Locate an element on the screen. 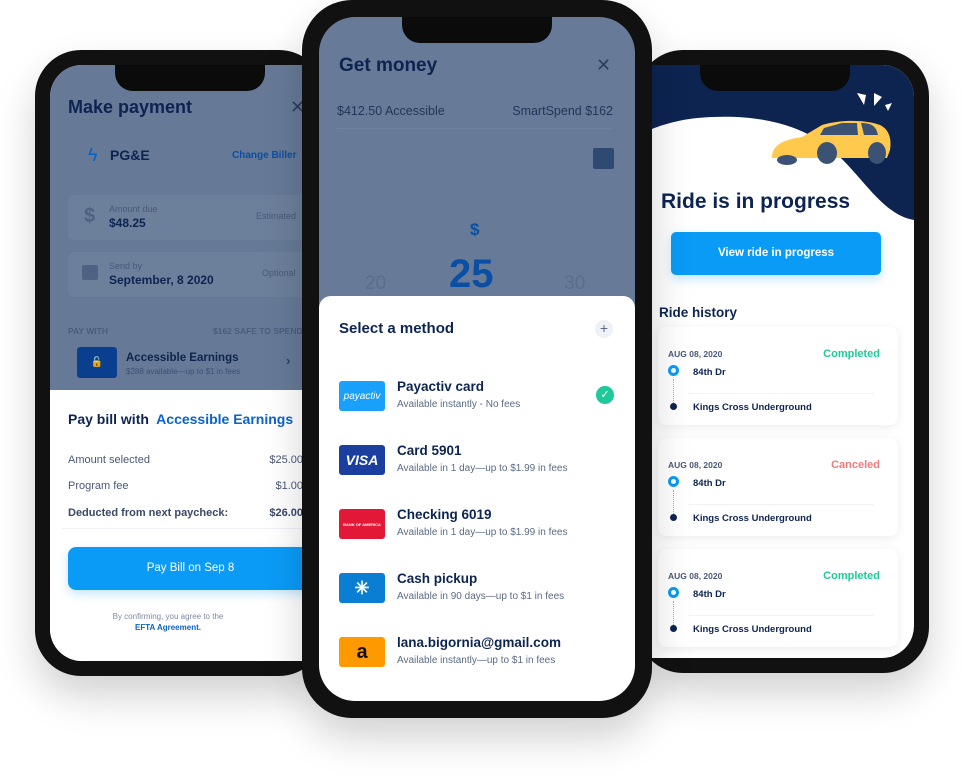  walmart-icon: ✳ is located at coordinates (362, 588).